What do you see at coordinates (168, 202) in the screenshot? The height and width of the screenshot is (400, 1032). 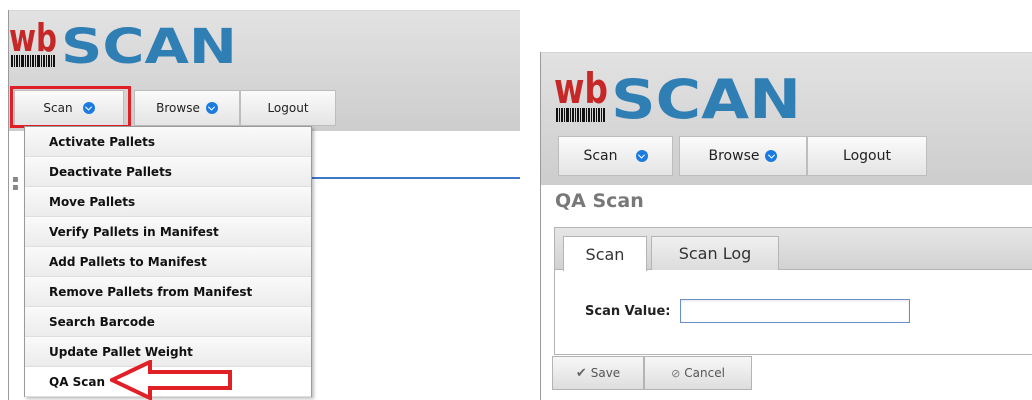 I see `menu-item-move-pallets: Move Pallets` at bounding box center [168, 202].